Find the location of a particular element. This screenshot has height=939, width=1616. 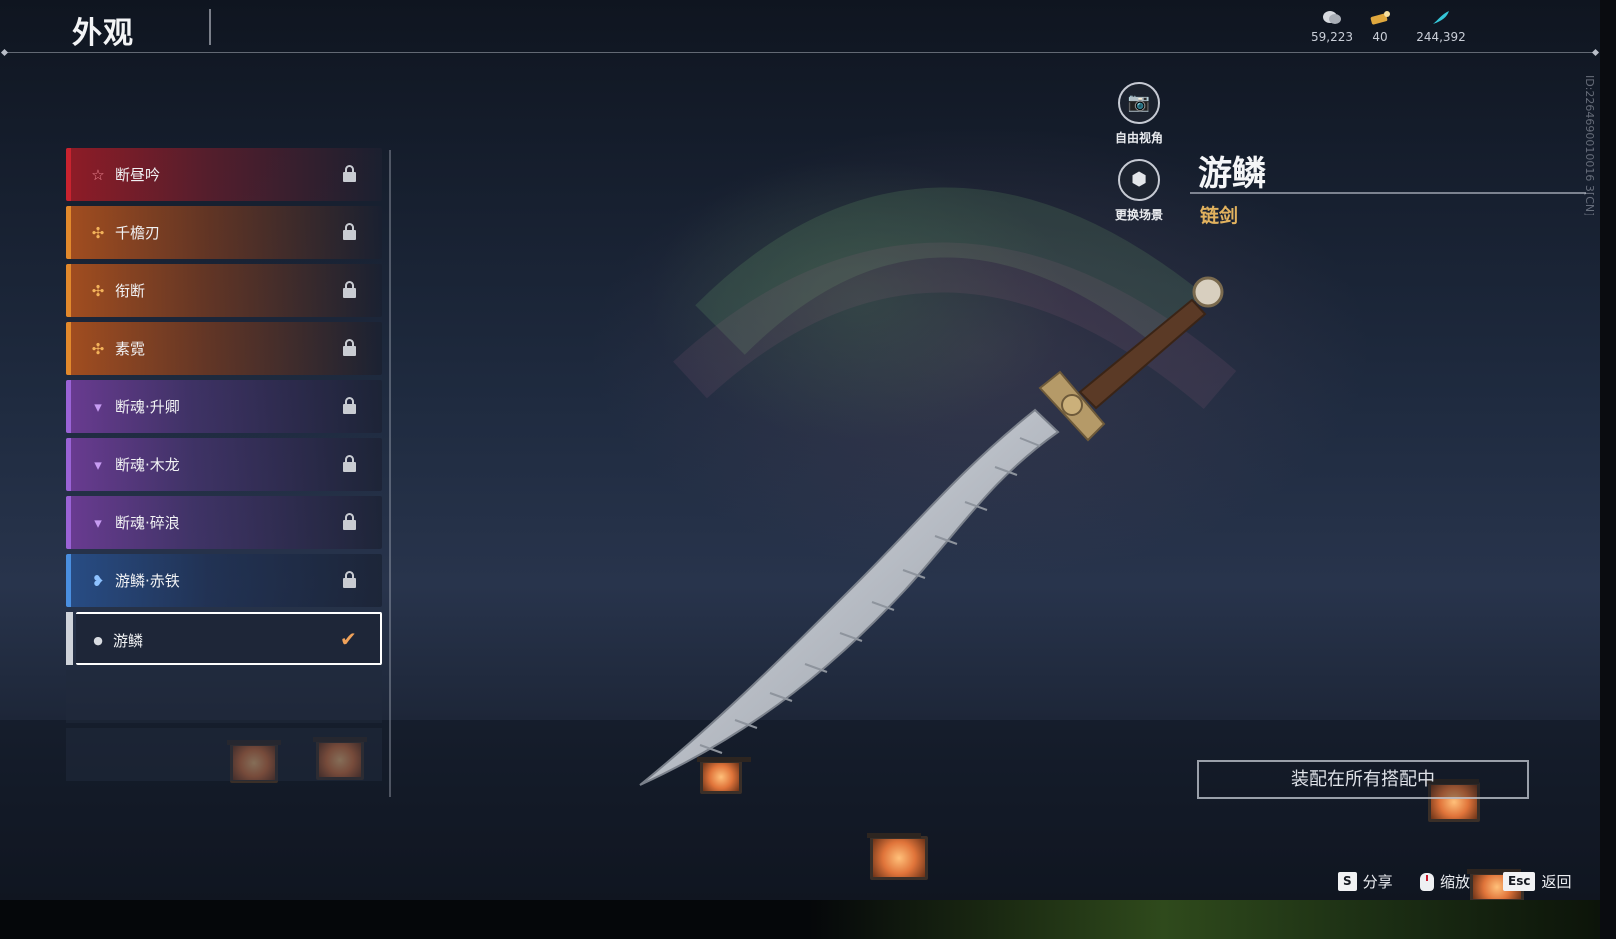

currency-jade: 244,392 is located at coordinates (1441, 27).